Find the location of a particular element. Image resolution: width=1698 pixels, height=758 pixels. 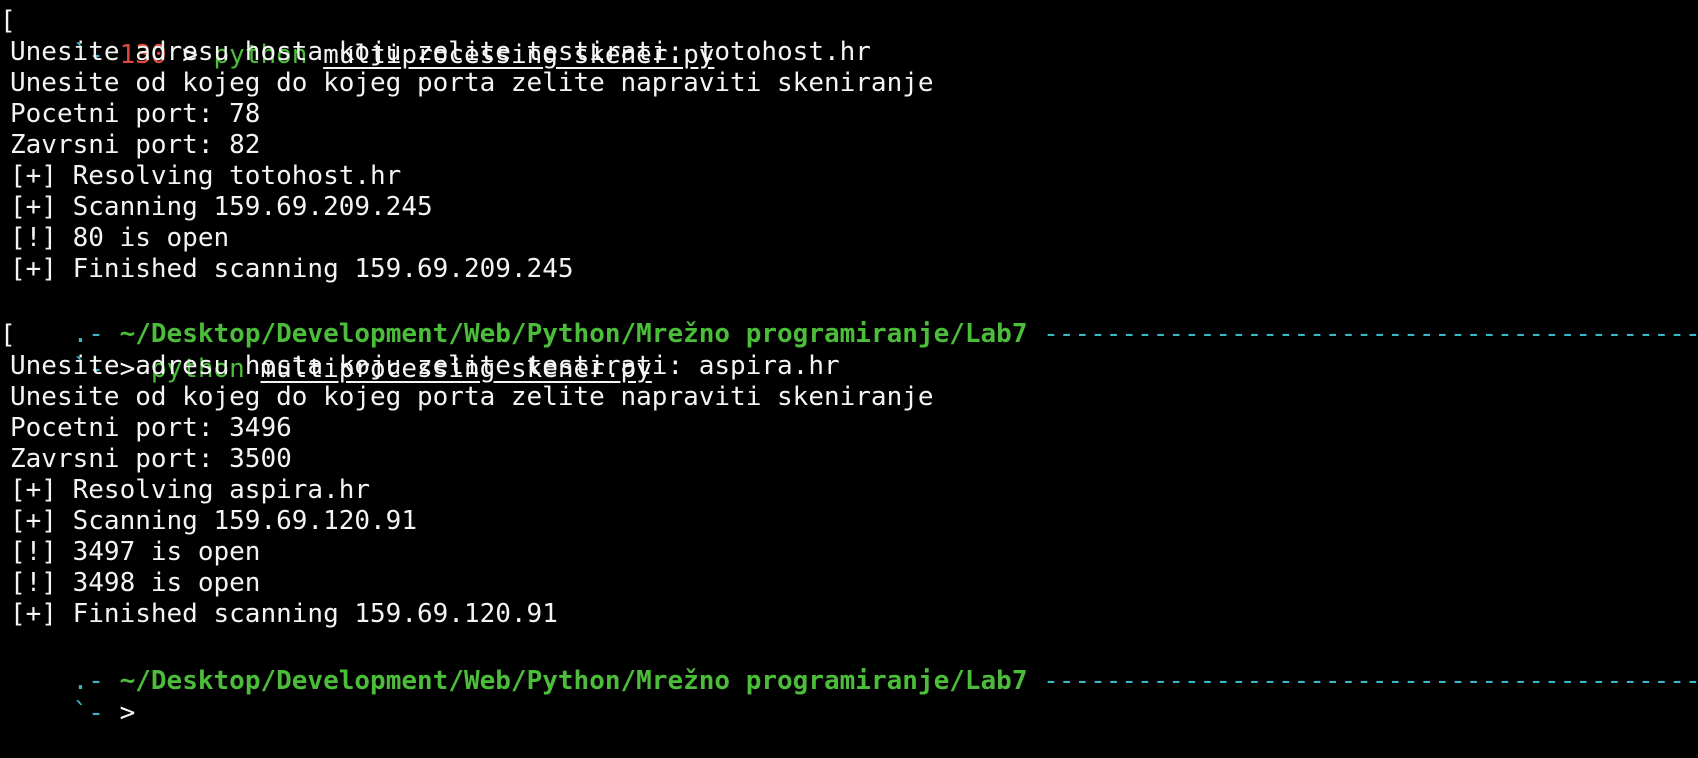

output-line: [+] Resolving totohost.hr is located at coordinates (206, 176).